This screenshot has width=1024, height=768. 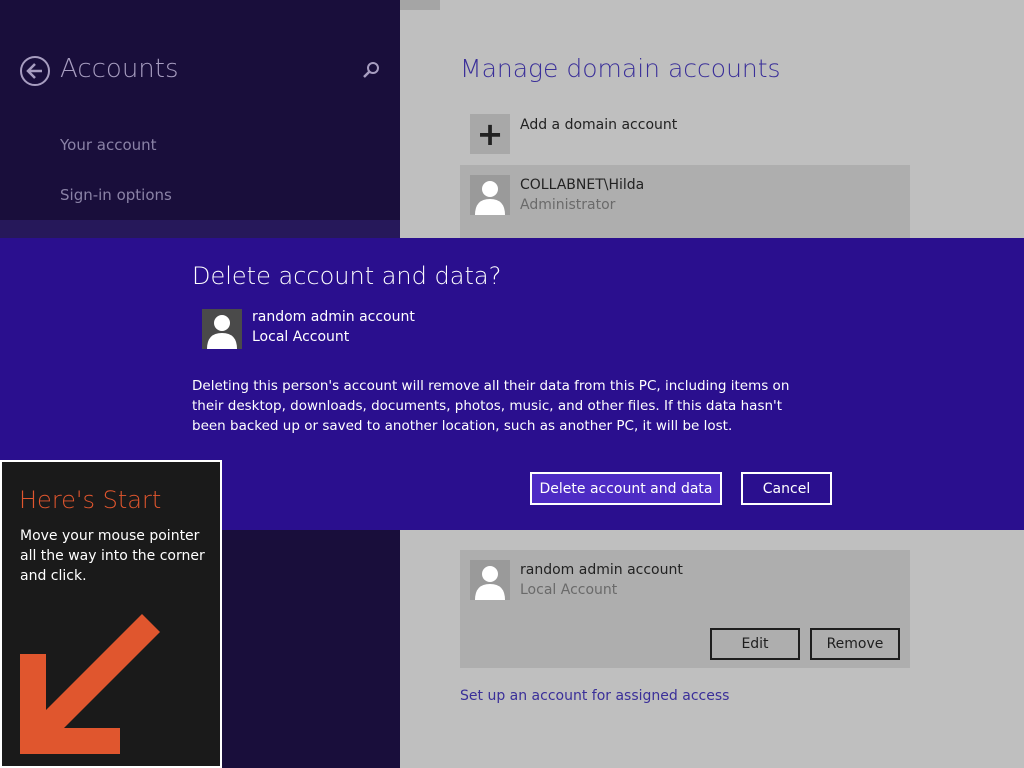 I want to click on back-button, so click(x=35, y=71).